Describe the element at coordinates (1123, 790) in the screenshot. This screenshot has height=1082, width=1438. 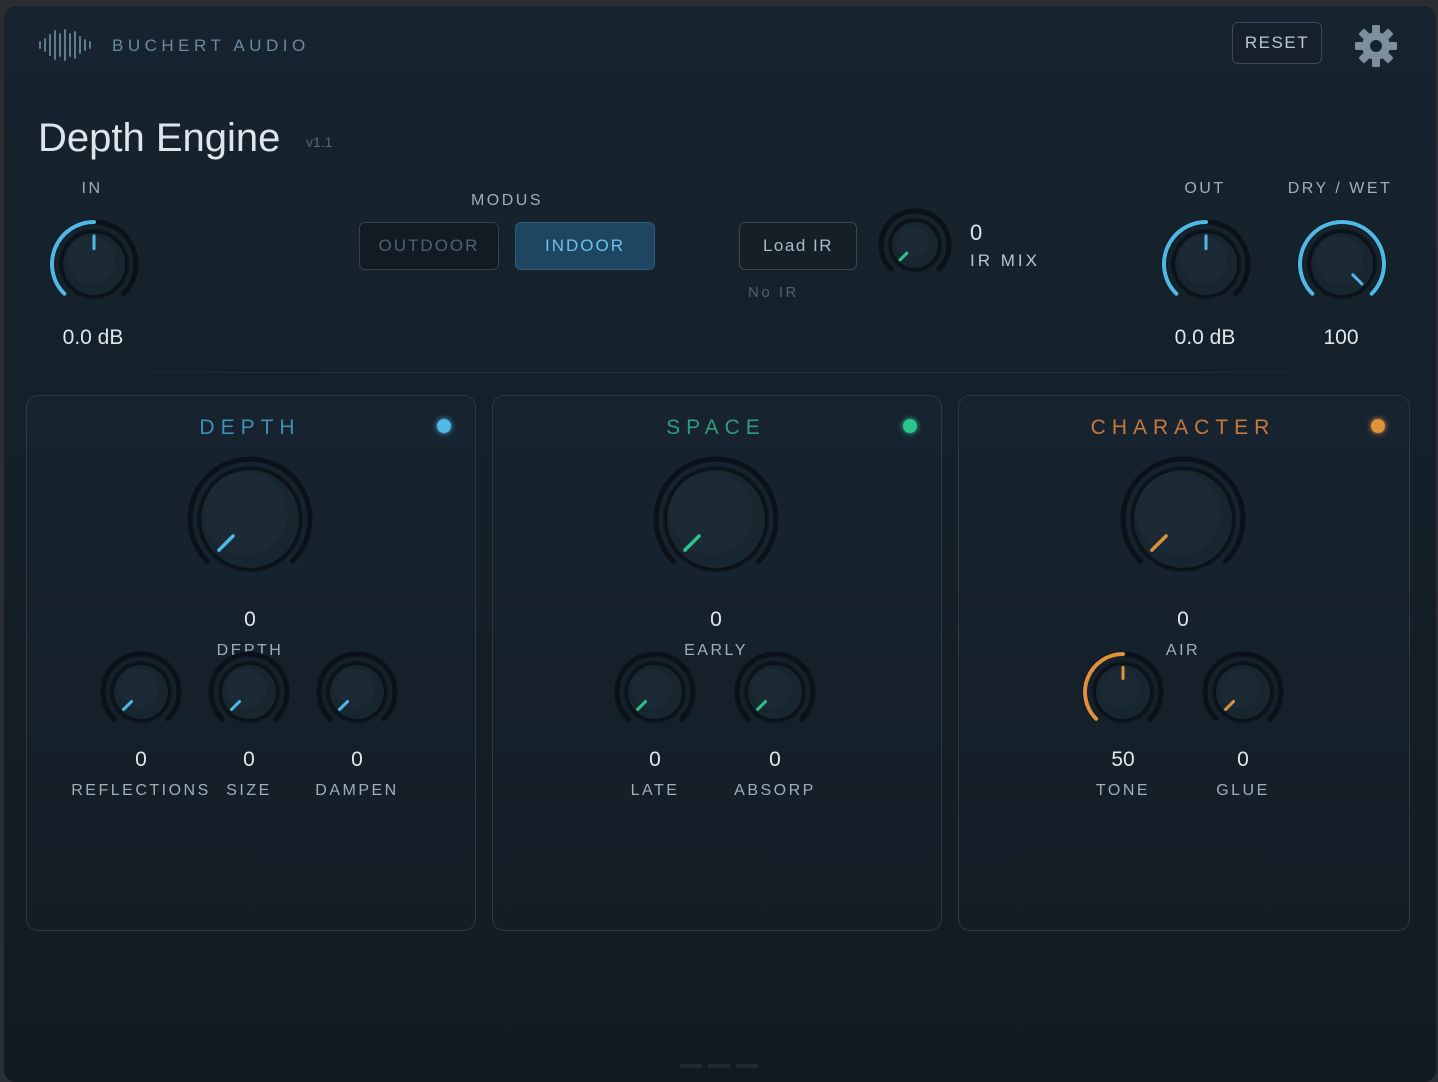
I see `tone-label: TONE` at that location.